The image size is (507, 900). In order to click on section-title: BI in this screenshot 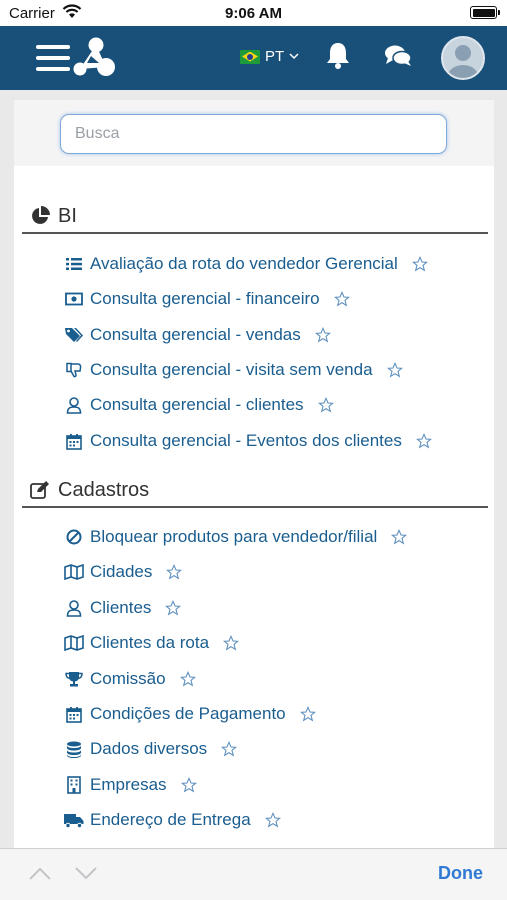, I will do `click(67, 215)`.